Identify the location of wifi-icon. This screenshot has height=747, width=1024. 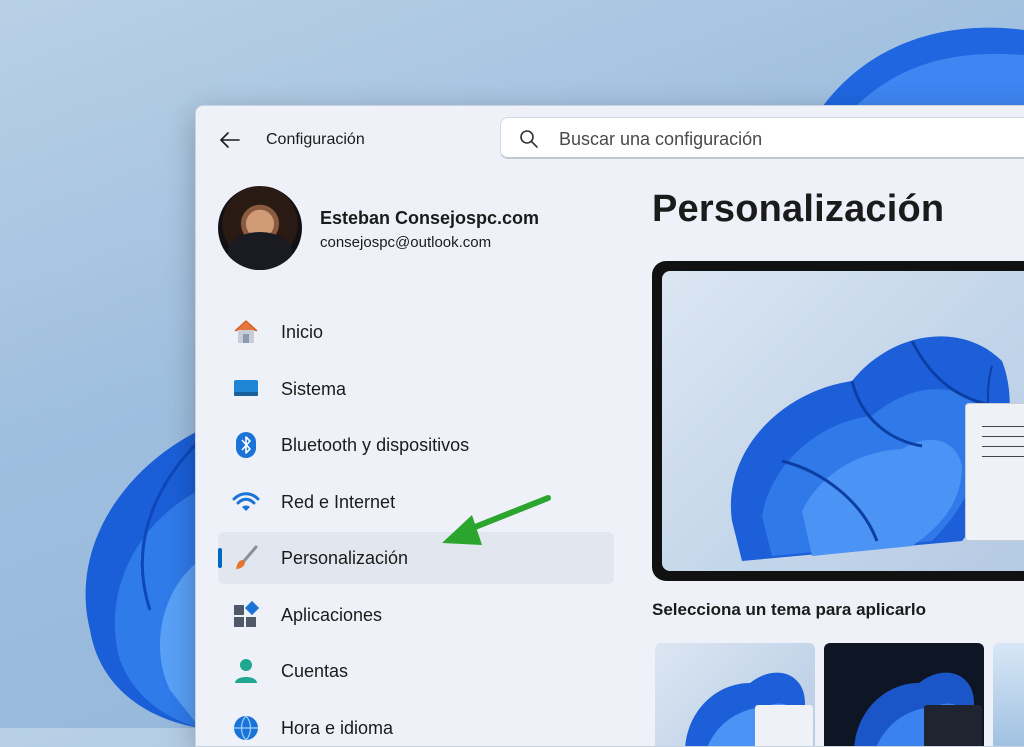
(246, 502).